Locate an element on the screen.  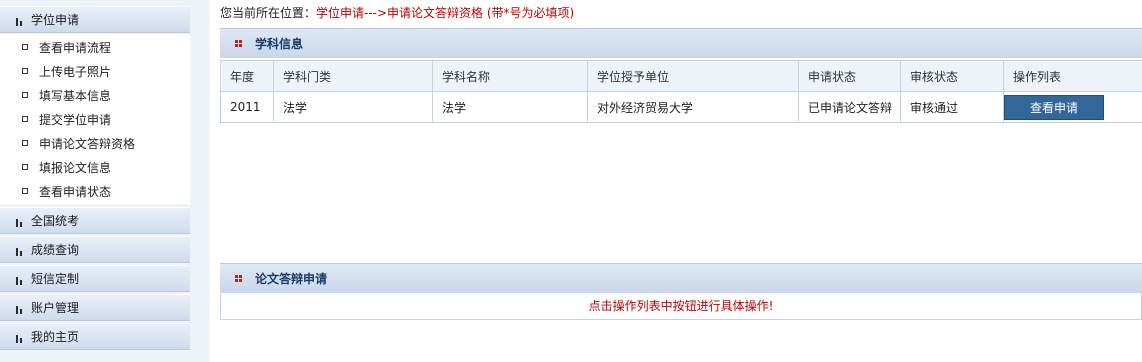
cell-action: 查看申请 is located at coordinates (1072, 107).